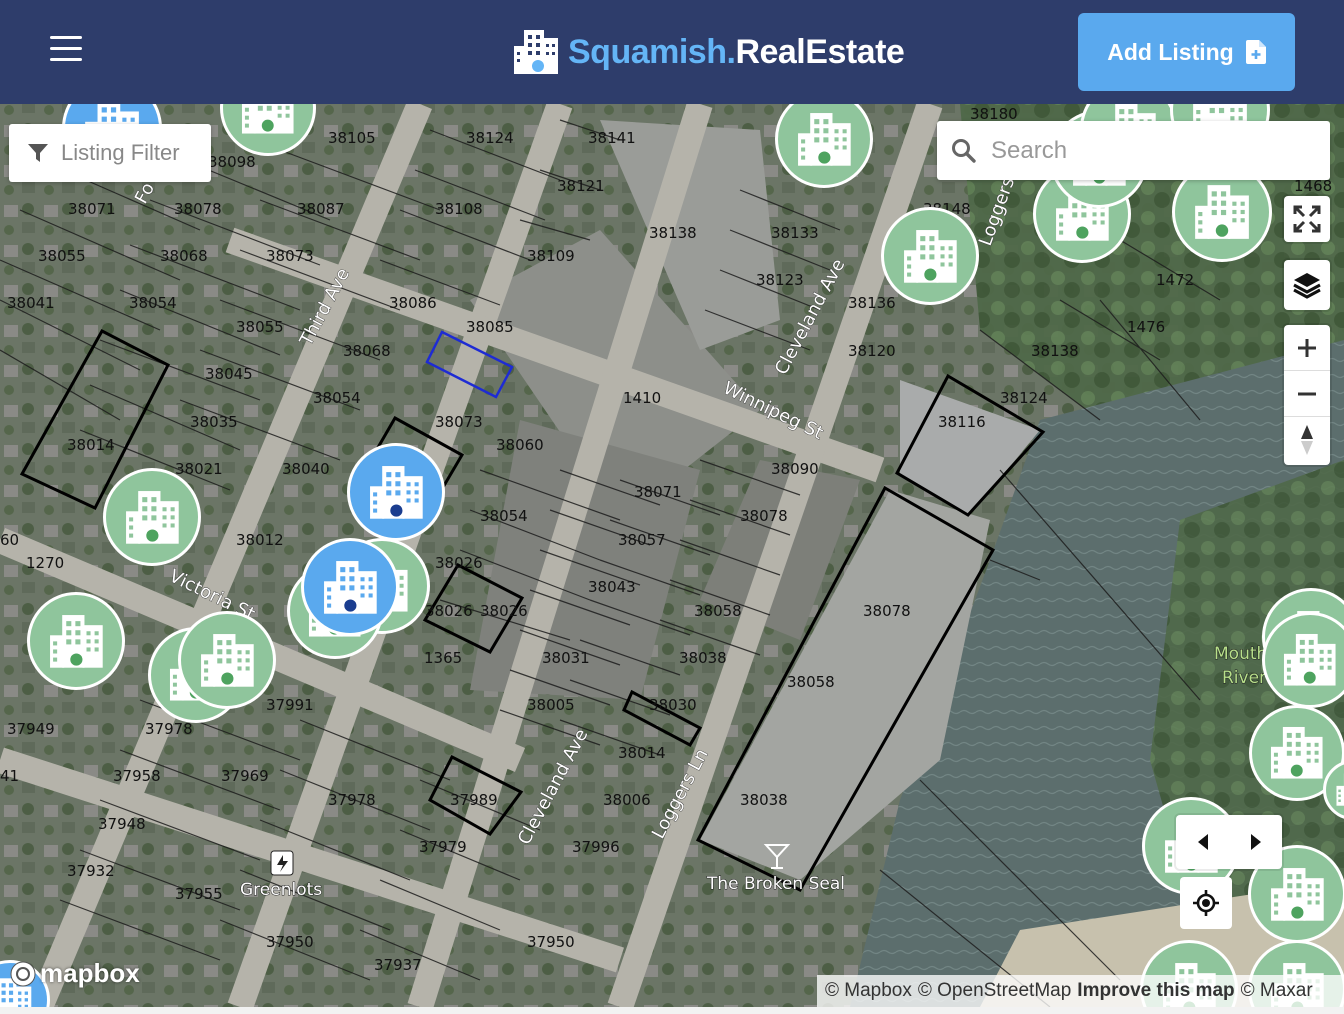 Image resolution: width=1344 pixels, height=1014 pixels. What do you see at coordinates (520, 445) in the screenshot?
I see `svg-text: 38060` at bounding box center [520, 445].